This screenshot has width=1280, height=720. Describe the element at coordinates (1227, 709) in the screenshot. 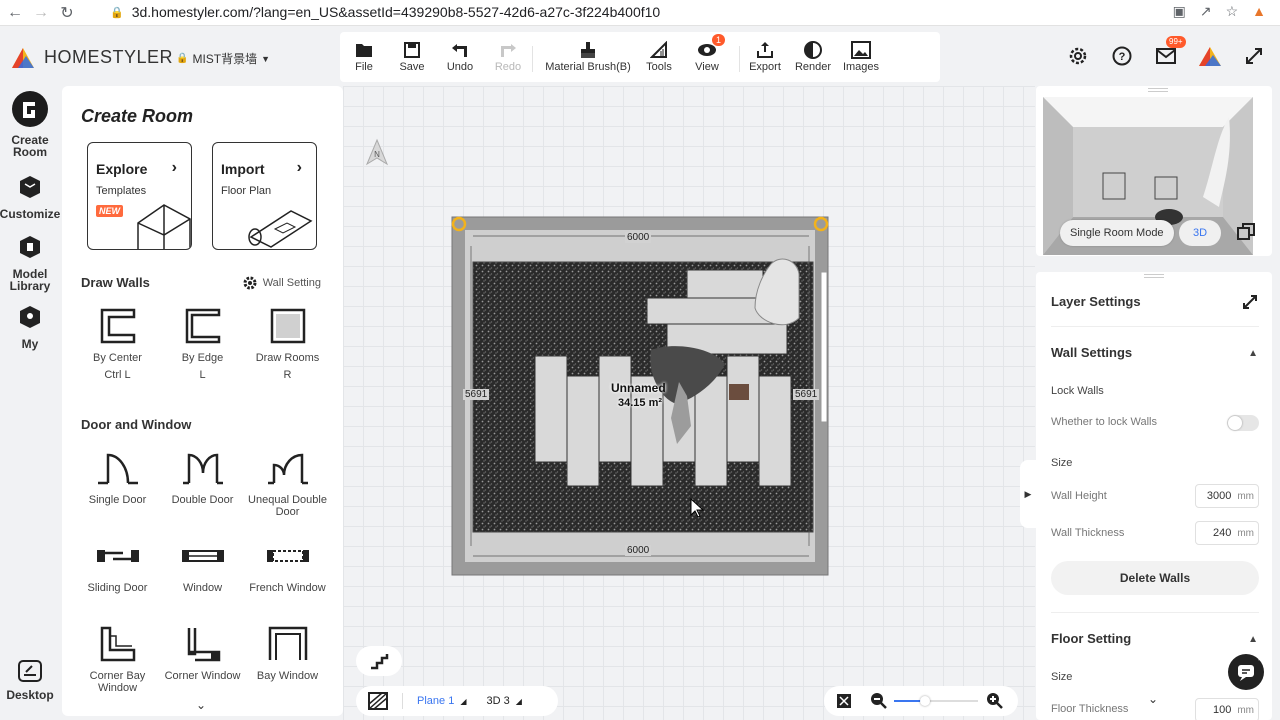

I see `floor-thickness-input: 100 mm` at that location.